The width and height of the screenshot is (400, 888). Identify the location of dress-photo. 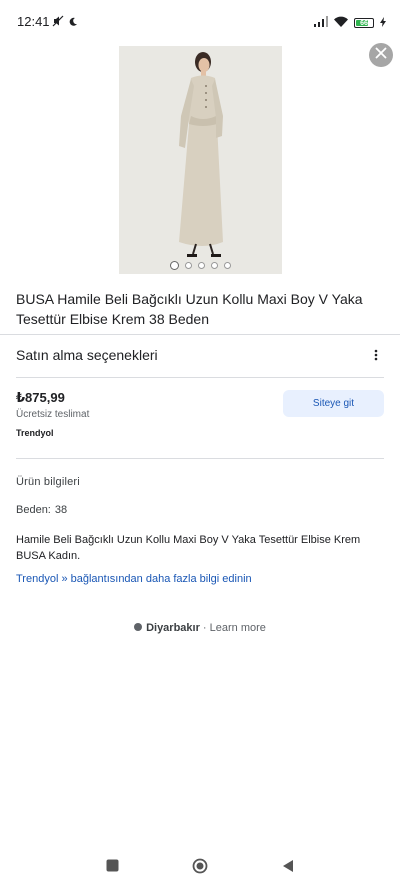
(200, 160).